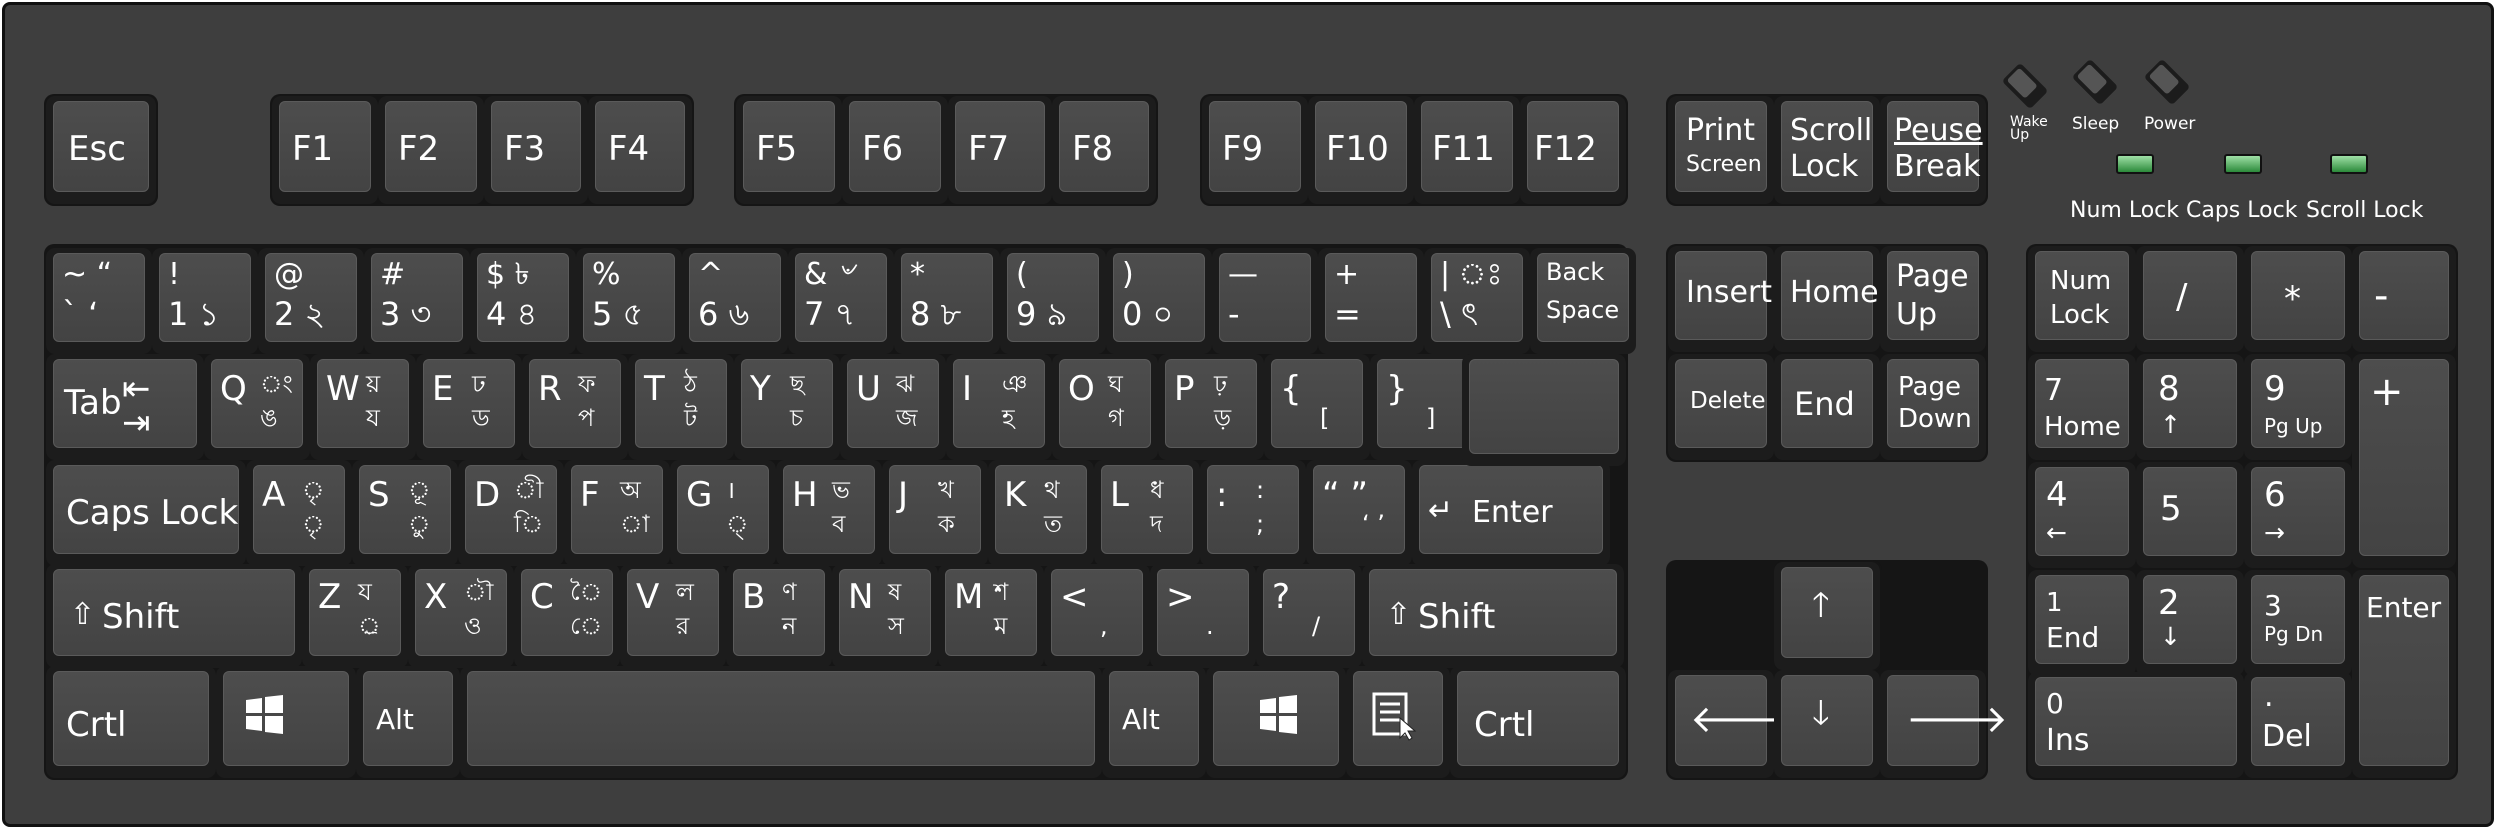 This screenshot has height=831, width=2500. Describe the element at coordinates (205, 301) in the screenshot. I see `key-1: ! 1 ১` at that location.